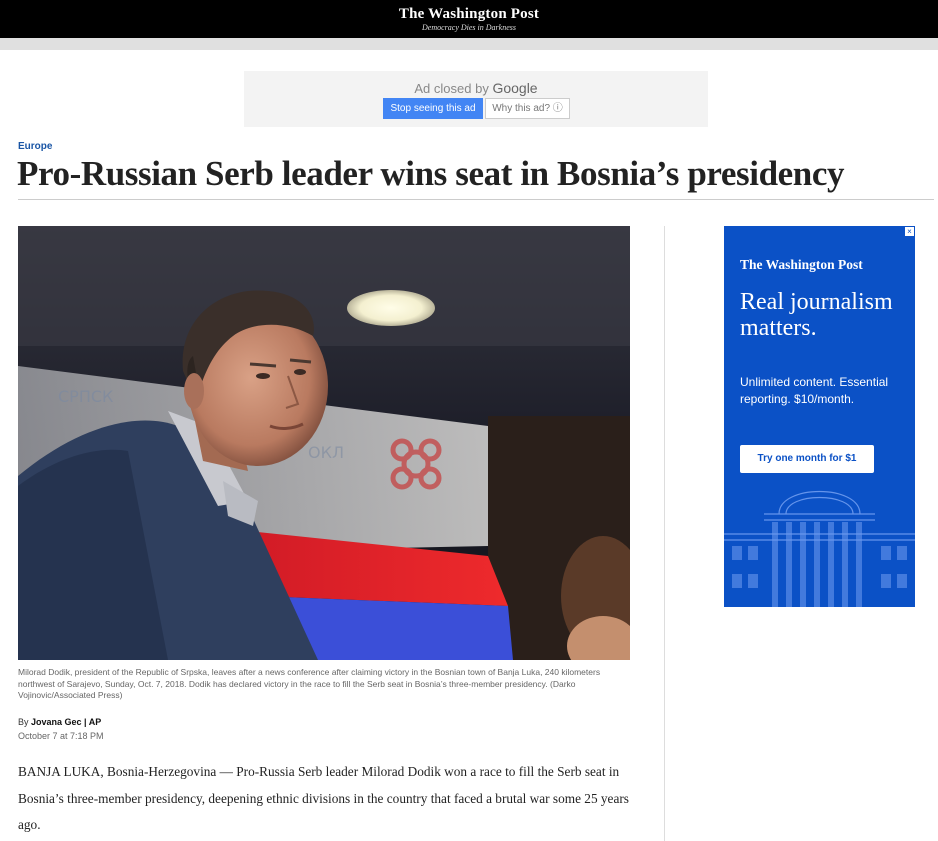  Describe the element at coordinates (326, 452) in the screenshot. I see `svg-text: ОКЛ` at that location.